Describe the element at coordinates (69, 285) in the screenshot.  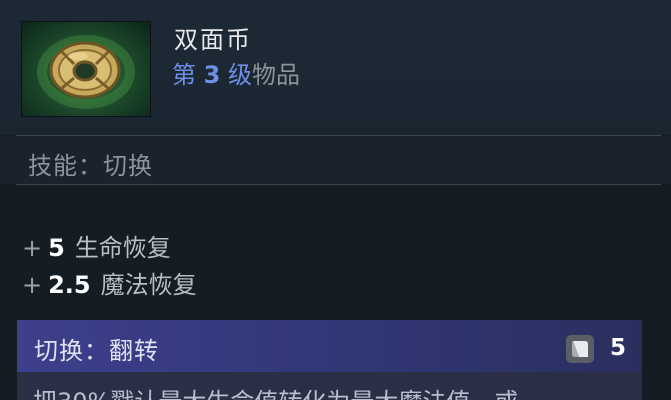
I see `stat-value: 2.5` at that location.